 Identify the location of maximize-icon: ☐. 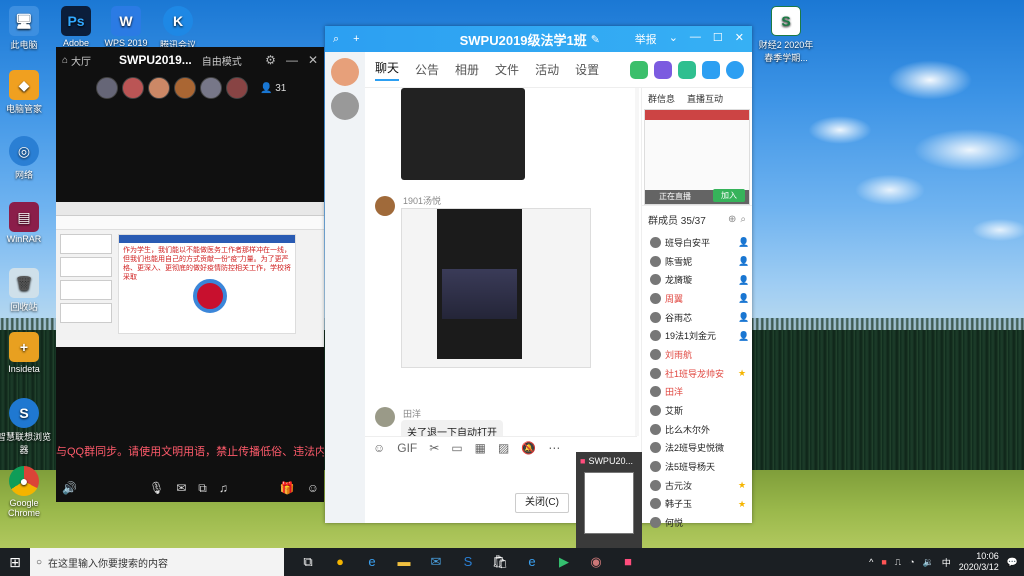
(718, 39).